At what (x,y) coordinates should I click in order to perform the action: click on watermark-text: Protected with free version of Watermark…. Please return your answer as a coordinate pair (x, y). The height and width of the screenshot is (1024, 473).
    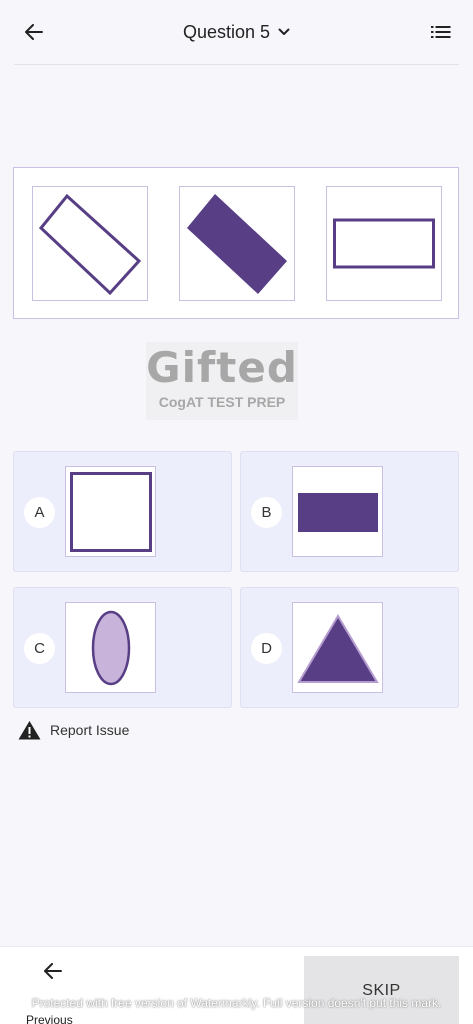
    Looking at the image, I should click on (236, 1003).